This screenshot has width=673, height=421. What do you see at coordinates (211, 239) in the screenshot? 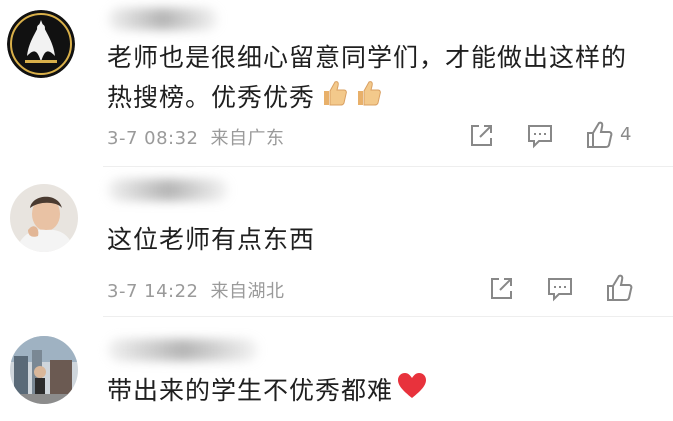
I see `comment-text: 这位老师有点东西` at bounding box center [211, 239].